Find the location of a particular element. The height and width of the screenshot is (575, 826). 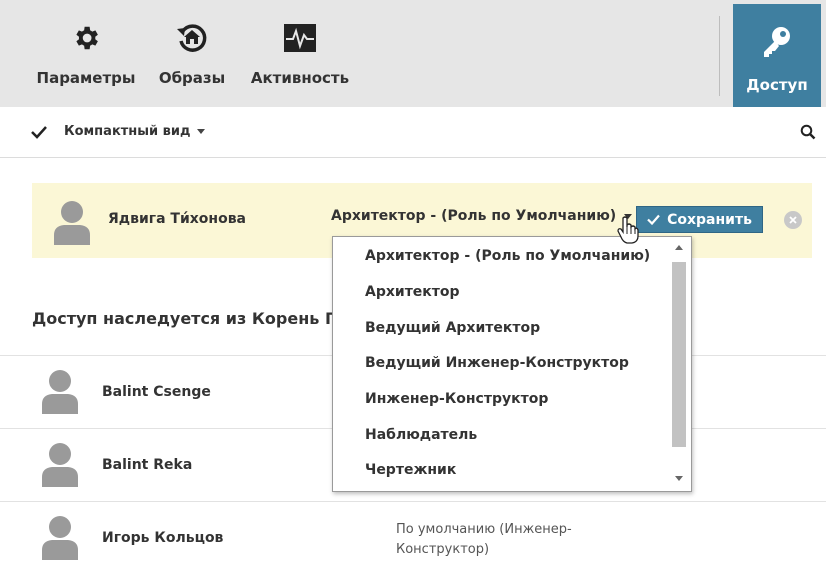

save-button: Сохранить is located at coordinates (699, 219).